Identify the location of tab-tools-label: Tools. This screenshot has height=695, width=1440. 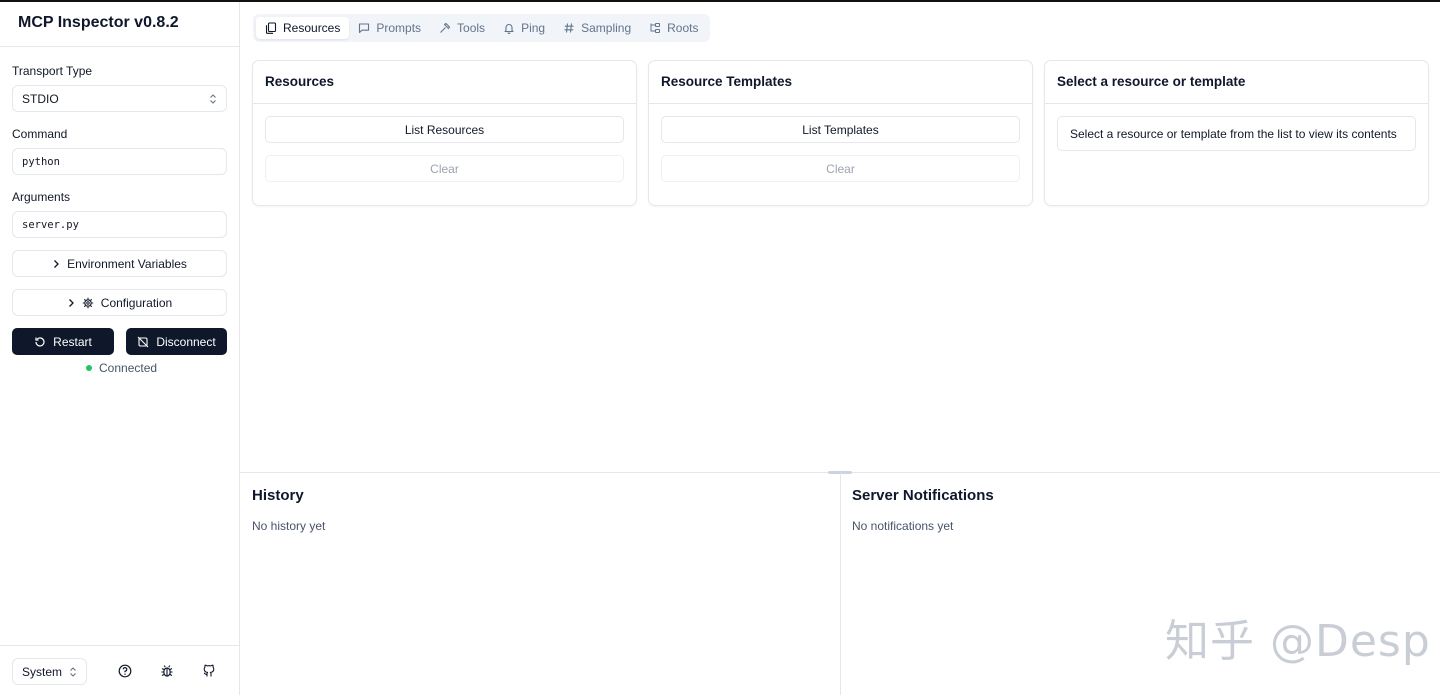
(471, 28).